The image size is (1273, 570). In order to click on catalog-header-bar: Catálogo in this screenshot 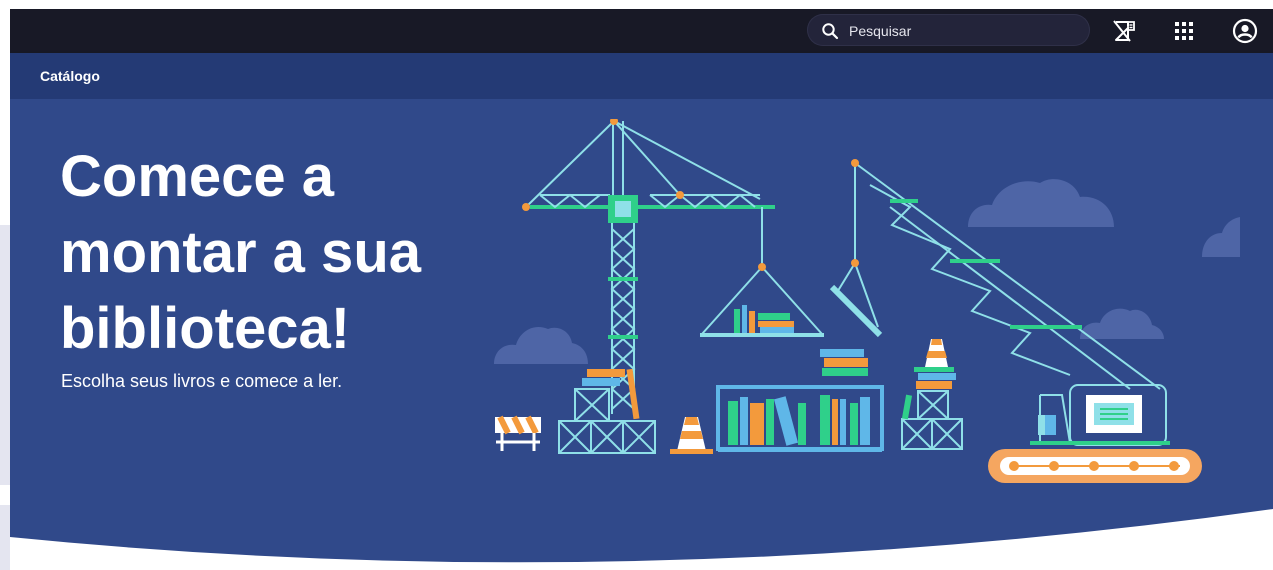, I will do `click(641, 76)`.